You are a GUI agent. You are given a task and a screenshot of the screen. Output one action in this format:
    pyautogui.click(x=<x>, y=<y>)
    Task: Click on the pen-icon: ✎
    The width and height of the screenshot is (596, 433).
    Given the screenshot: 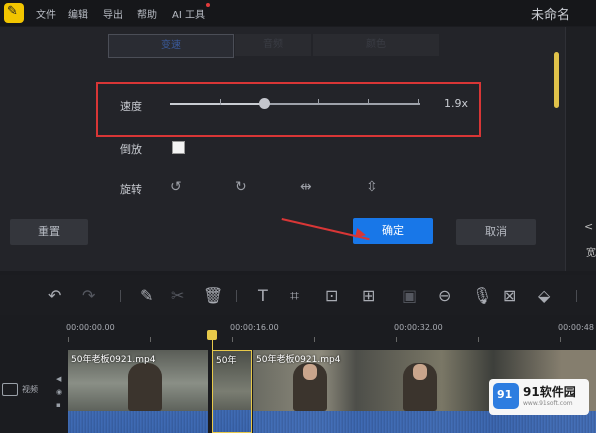 What is the action you would take?
    pyautogui.click(x=146, y=295)
    